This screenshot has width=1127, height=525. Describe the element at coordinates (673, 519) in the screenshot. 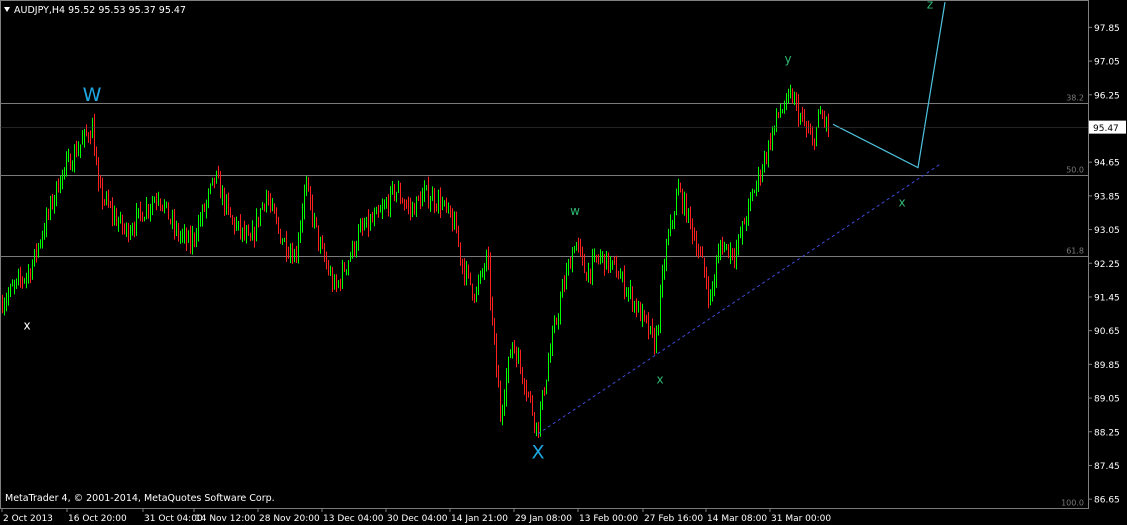

I see `x-tick-label: 27 Feb 16:00` at that location.